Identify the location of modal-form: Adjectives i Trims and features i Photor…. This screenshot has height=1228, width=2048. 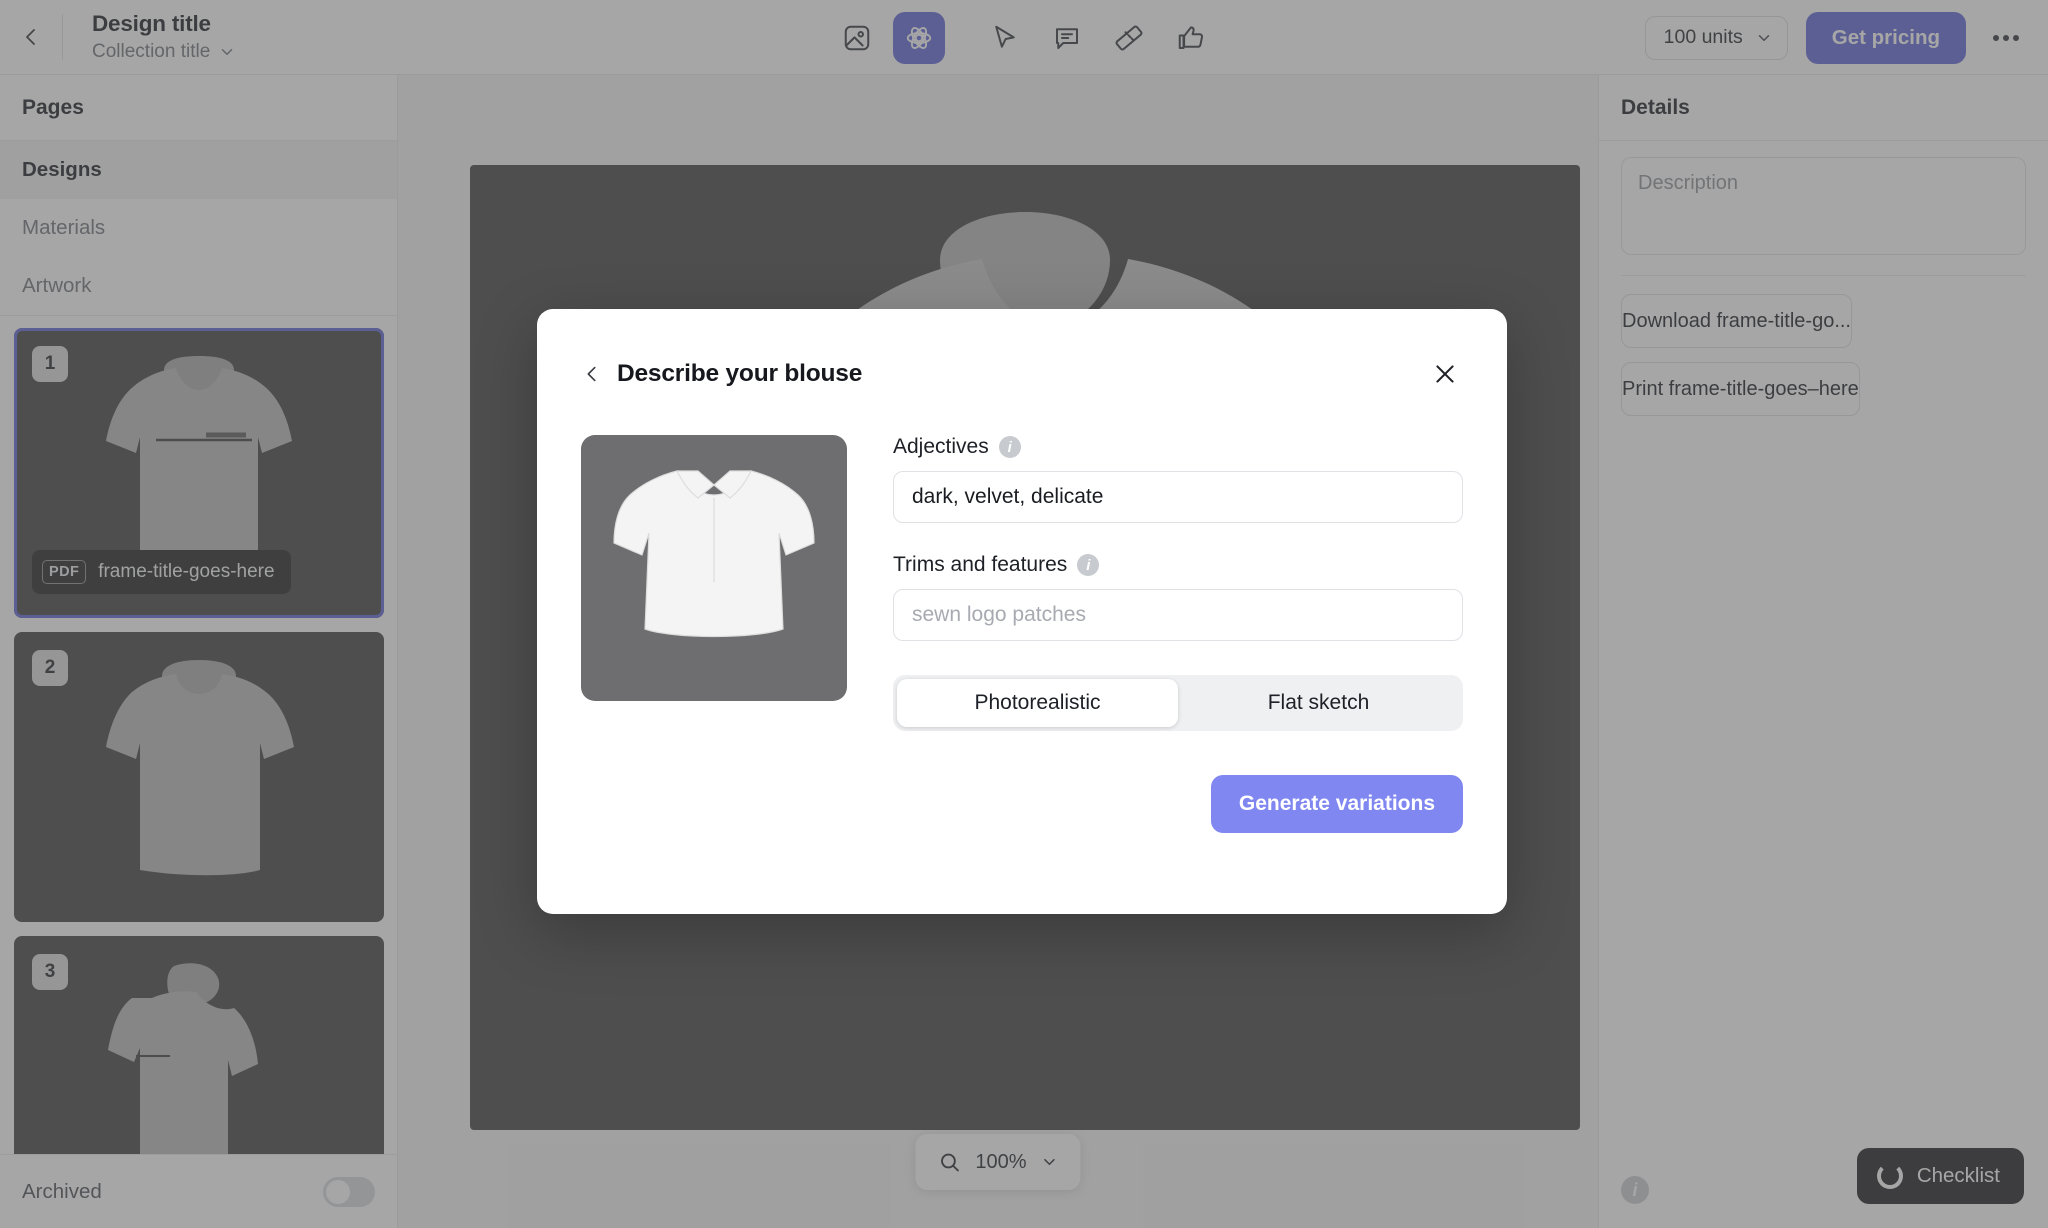
(1178, 583).